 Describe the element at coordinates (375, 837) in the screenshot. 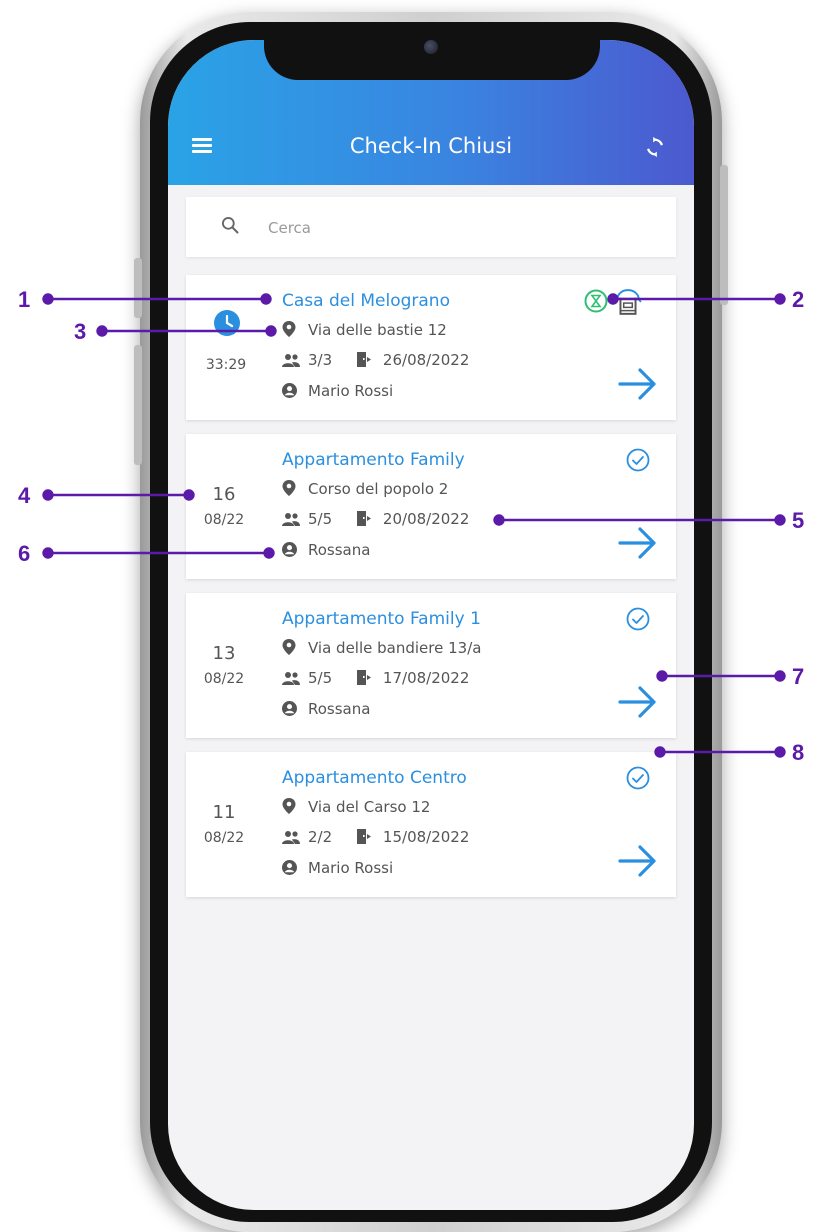

I see `guests-row: 2/2 15/08/2022` at that location.